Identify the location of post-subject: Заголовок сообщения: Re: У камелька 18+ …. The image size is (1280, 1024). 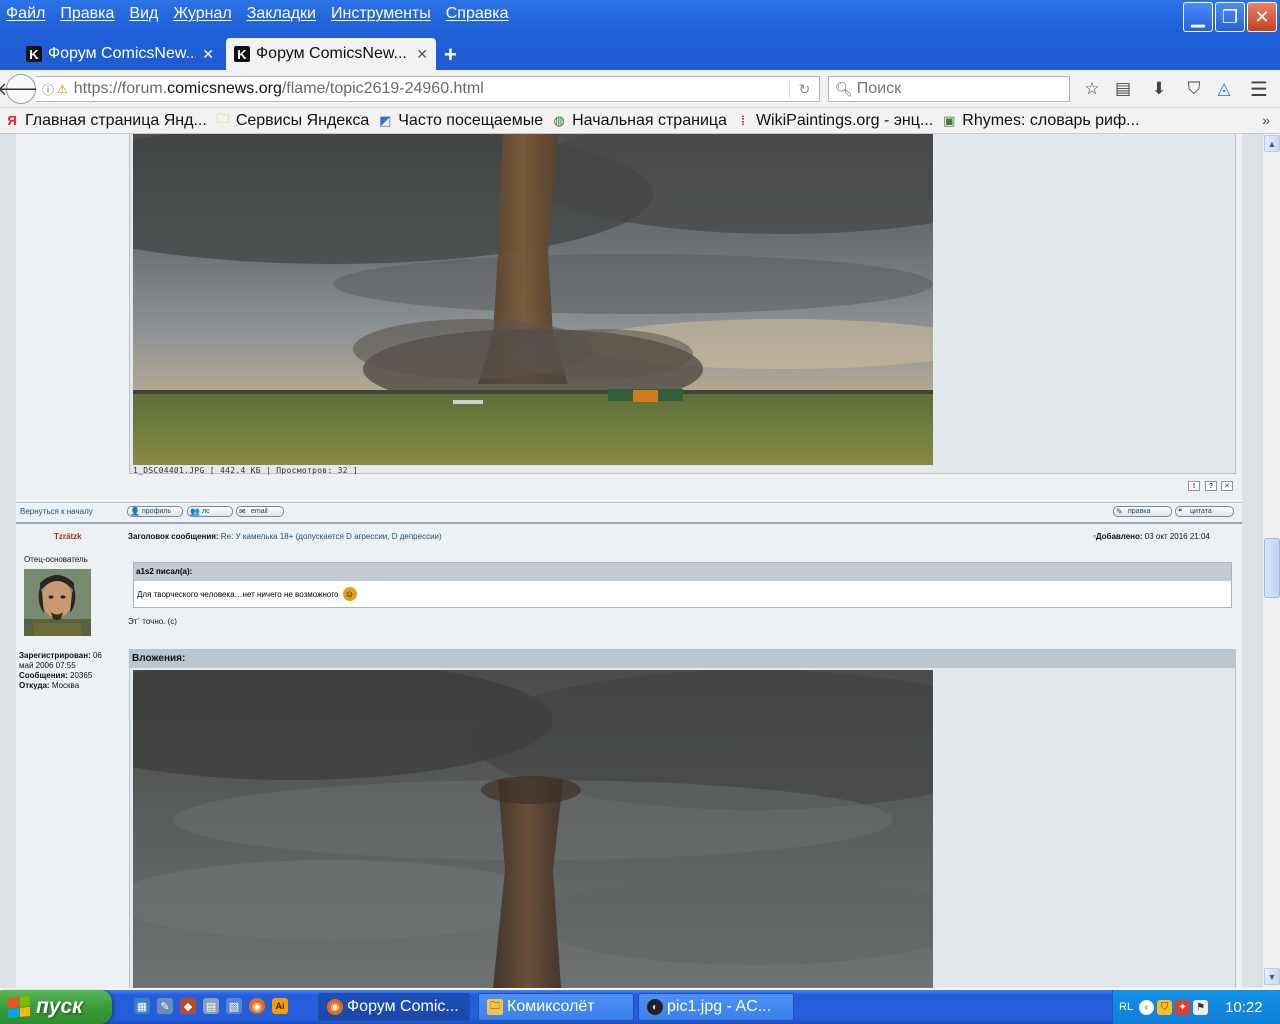
(285, 536).